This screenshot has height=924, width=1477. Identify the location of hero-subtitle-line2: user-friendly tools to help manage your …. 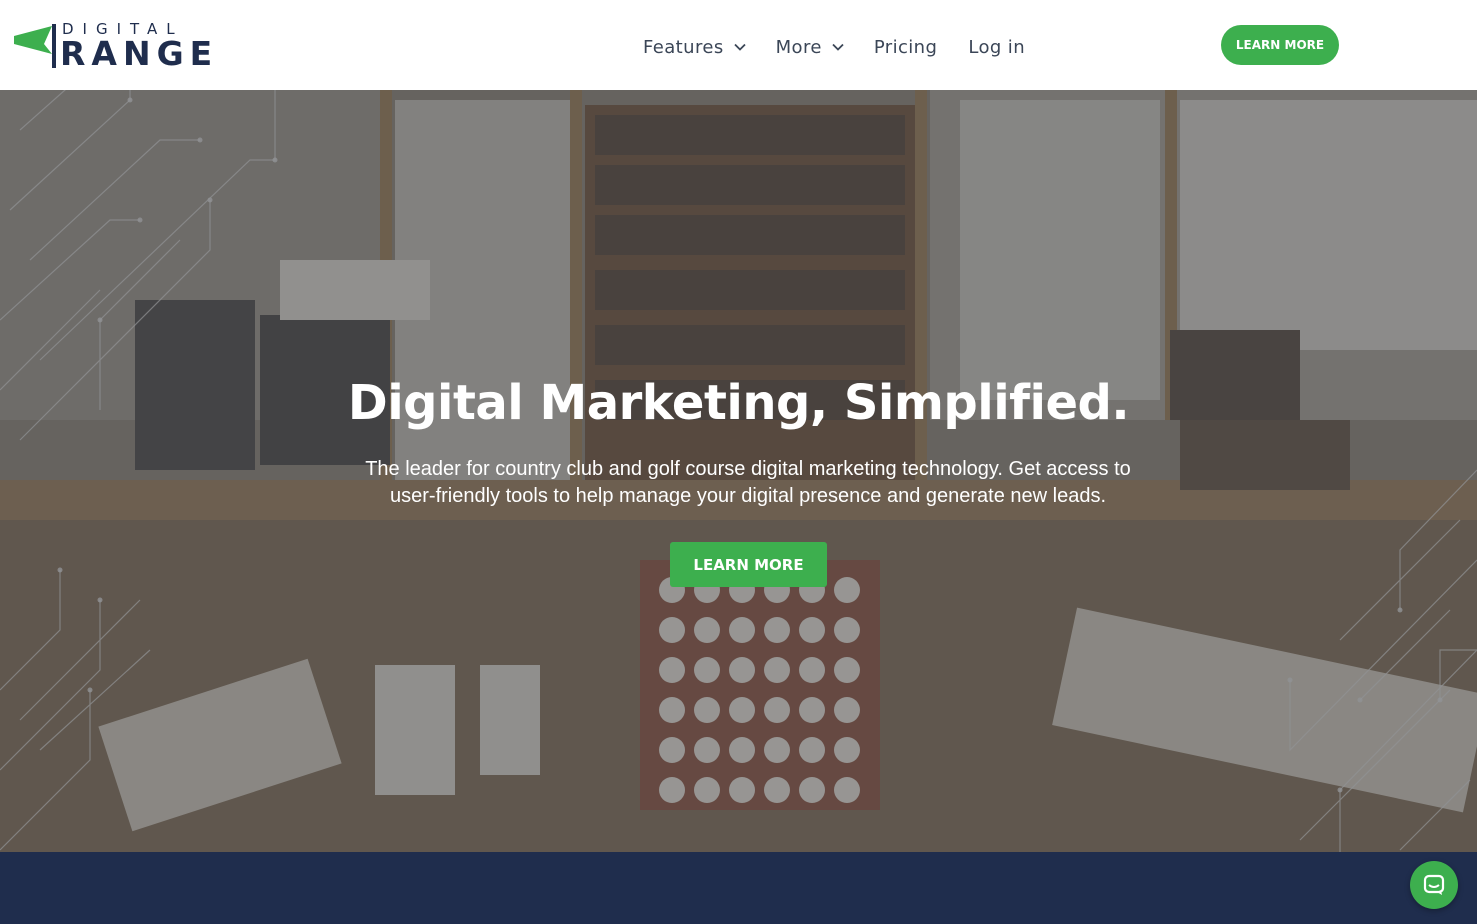
(748, 496).